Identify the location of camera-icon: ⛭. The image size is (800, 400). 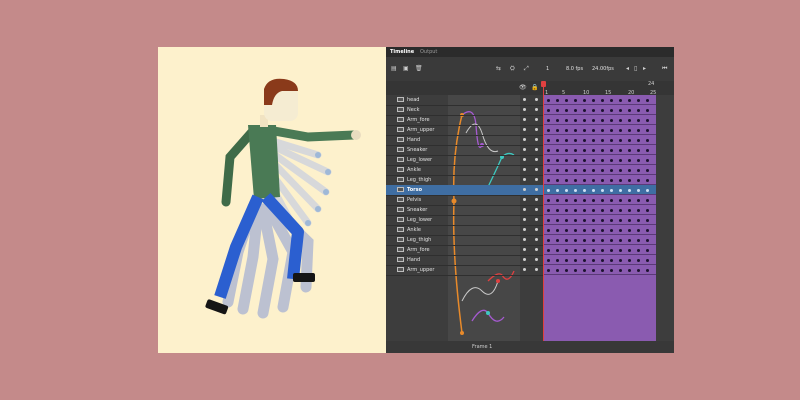
(512, 69).